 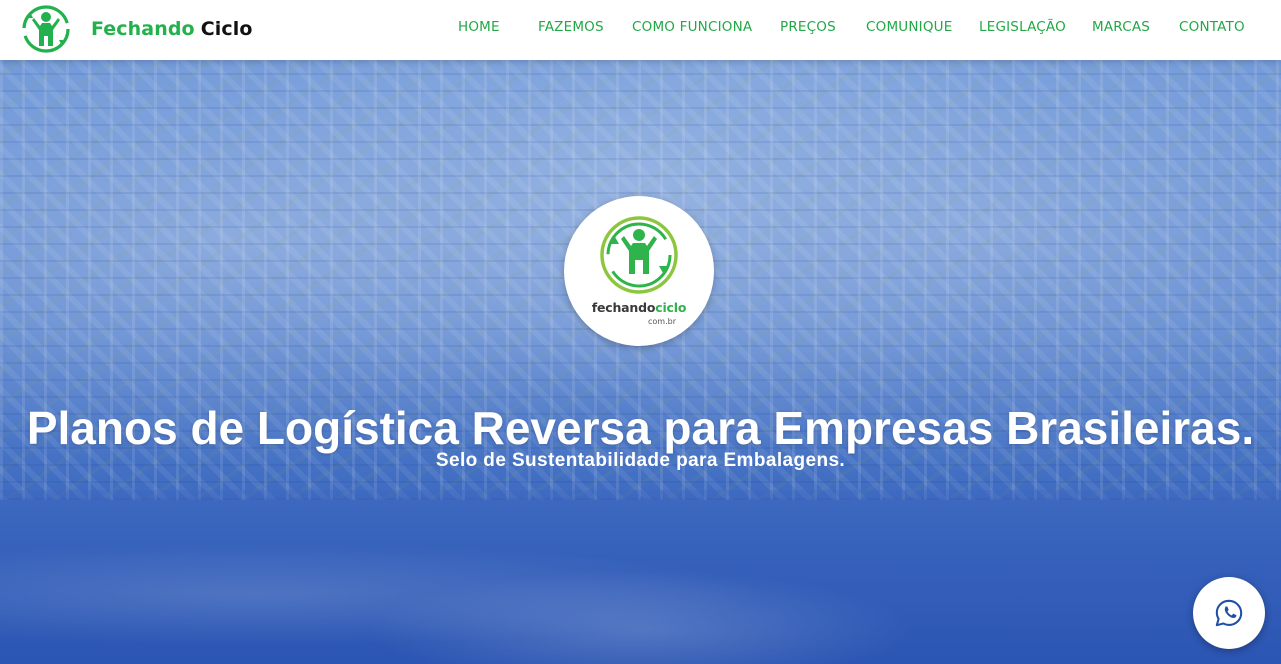 I want to click on hero-logo-text-part1: fechando, so click(x=623, y=307).